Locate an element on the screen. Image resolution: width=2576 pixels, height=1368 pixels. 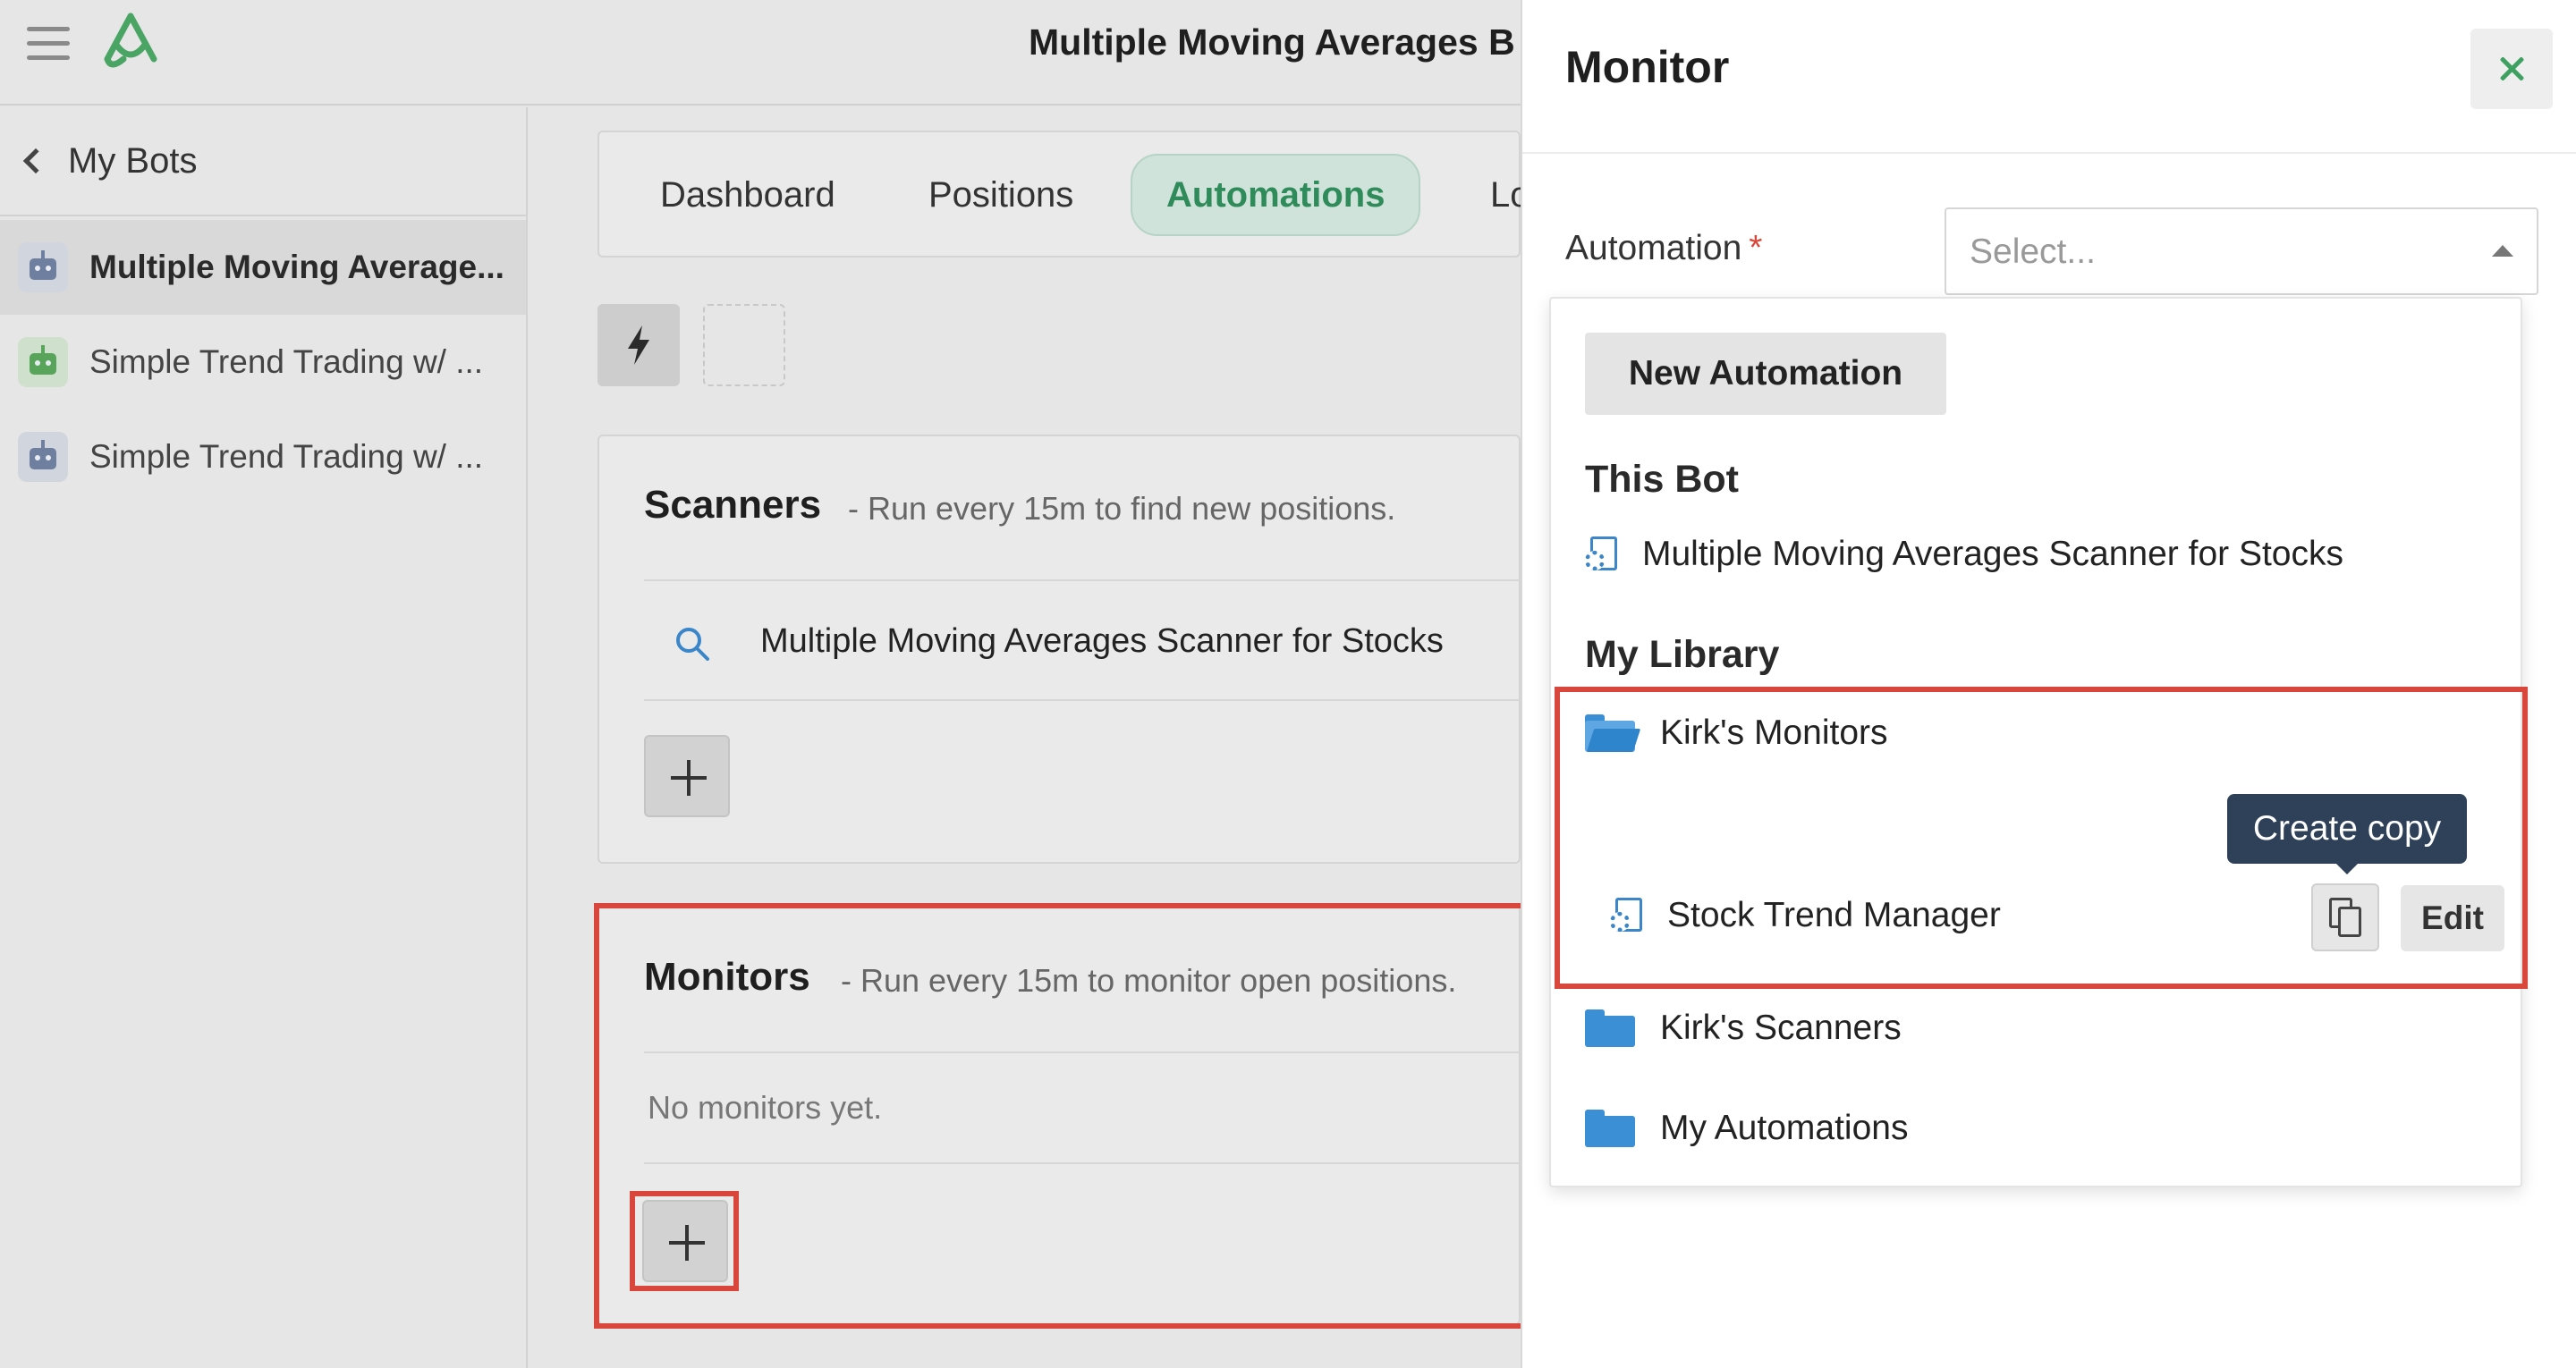
lightning-icon is located at coordinates (638, 345).